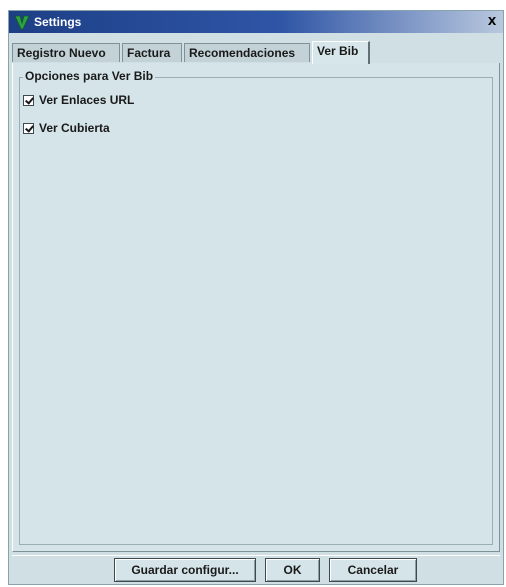  I want to click on tab-recomendaciones: Recomendaciones, so click(247, 52).